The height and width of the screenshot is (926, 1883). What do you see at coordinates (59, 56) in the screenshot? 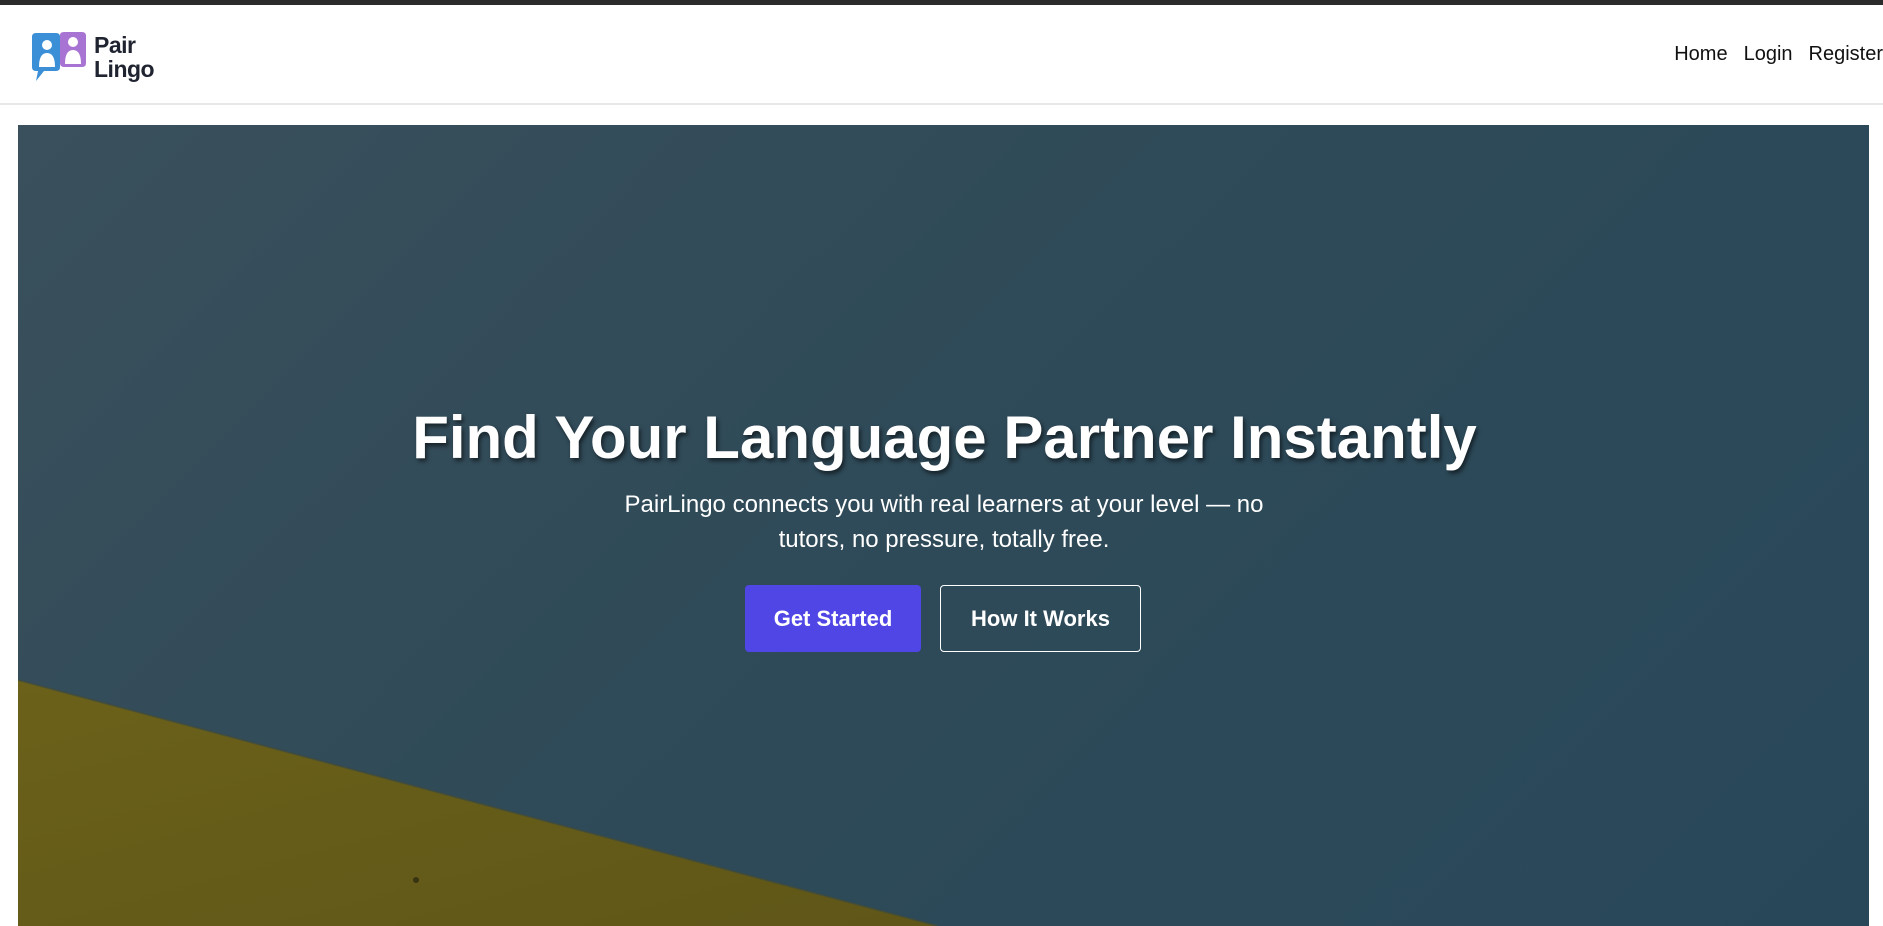
I see `two-people-chat-bubbles-icon` at bounding box center [59, 56].